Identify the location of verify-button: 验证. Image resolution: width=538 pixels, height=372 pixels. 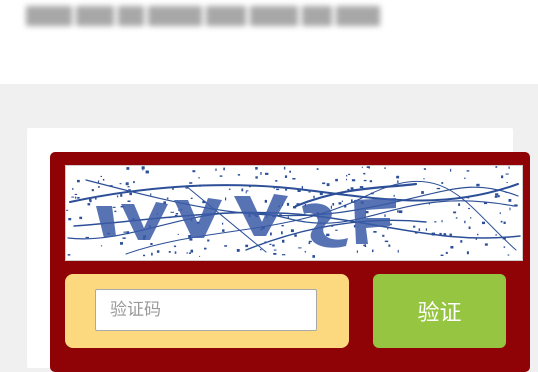
(439, 311).